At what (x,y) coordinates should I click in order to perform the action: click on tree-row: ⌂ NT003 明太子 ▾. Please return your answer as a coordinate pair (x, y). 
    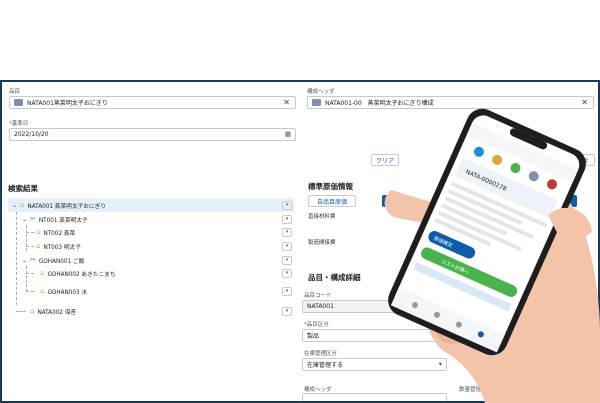
    Looking at the image, I should click on (151, 246).